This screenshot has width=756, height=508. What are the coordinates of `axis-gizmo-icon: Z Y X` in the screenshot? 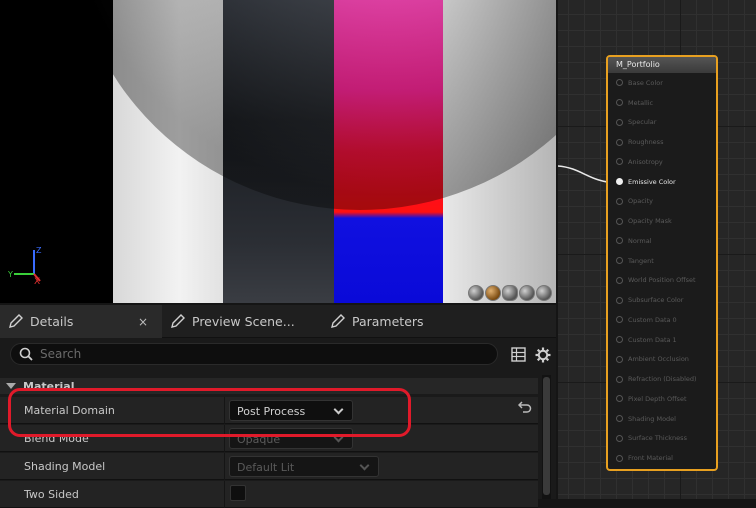 It's located at (25, 265).